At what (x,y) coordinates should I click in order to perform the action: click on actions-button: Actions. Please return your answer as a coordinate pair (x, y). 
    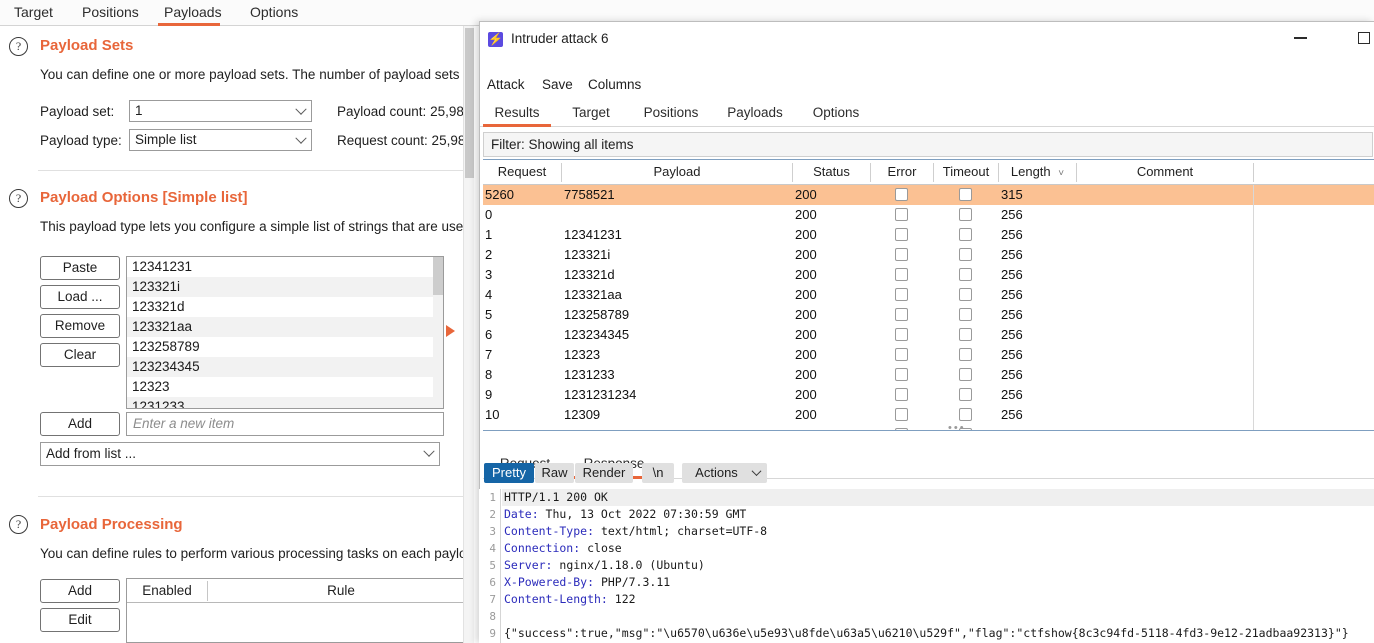
    Looking at the image, I should click on (724, 473).